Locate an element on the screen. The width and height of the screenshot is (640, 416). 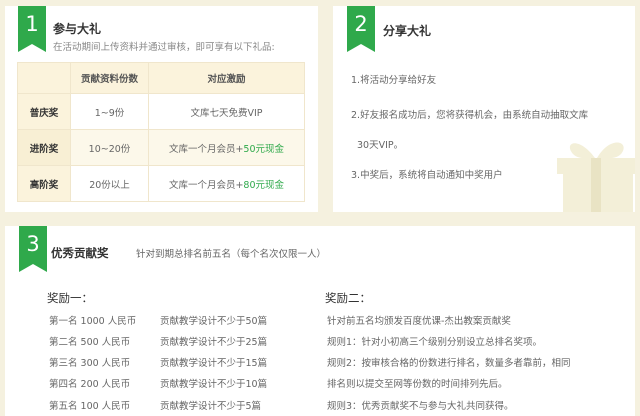
table-row: 普庆奖 1~9份 文库七天免费VIP is located at coordinates (161, 111).